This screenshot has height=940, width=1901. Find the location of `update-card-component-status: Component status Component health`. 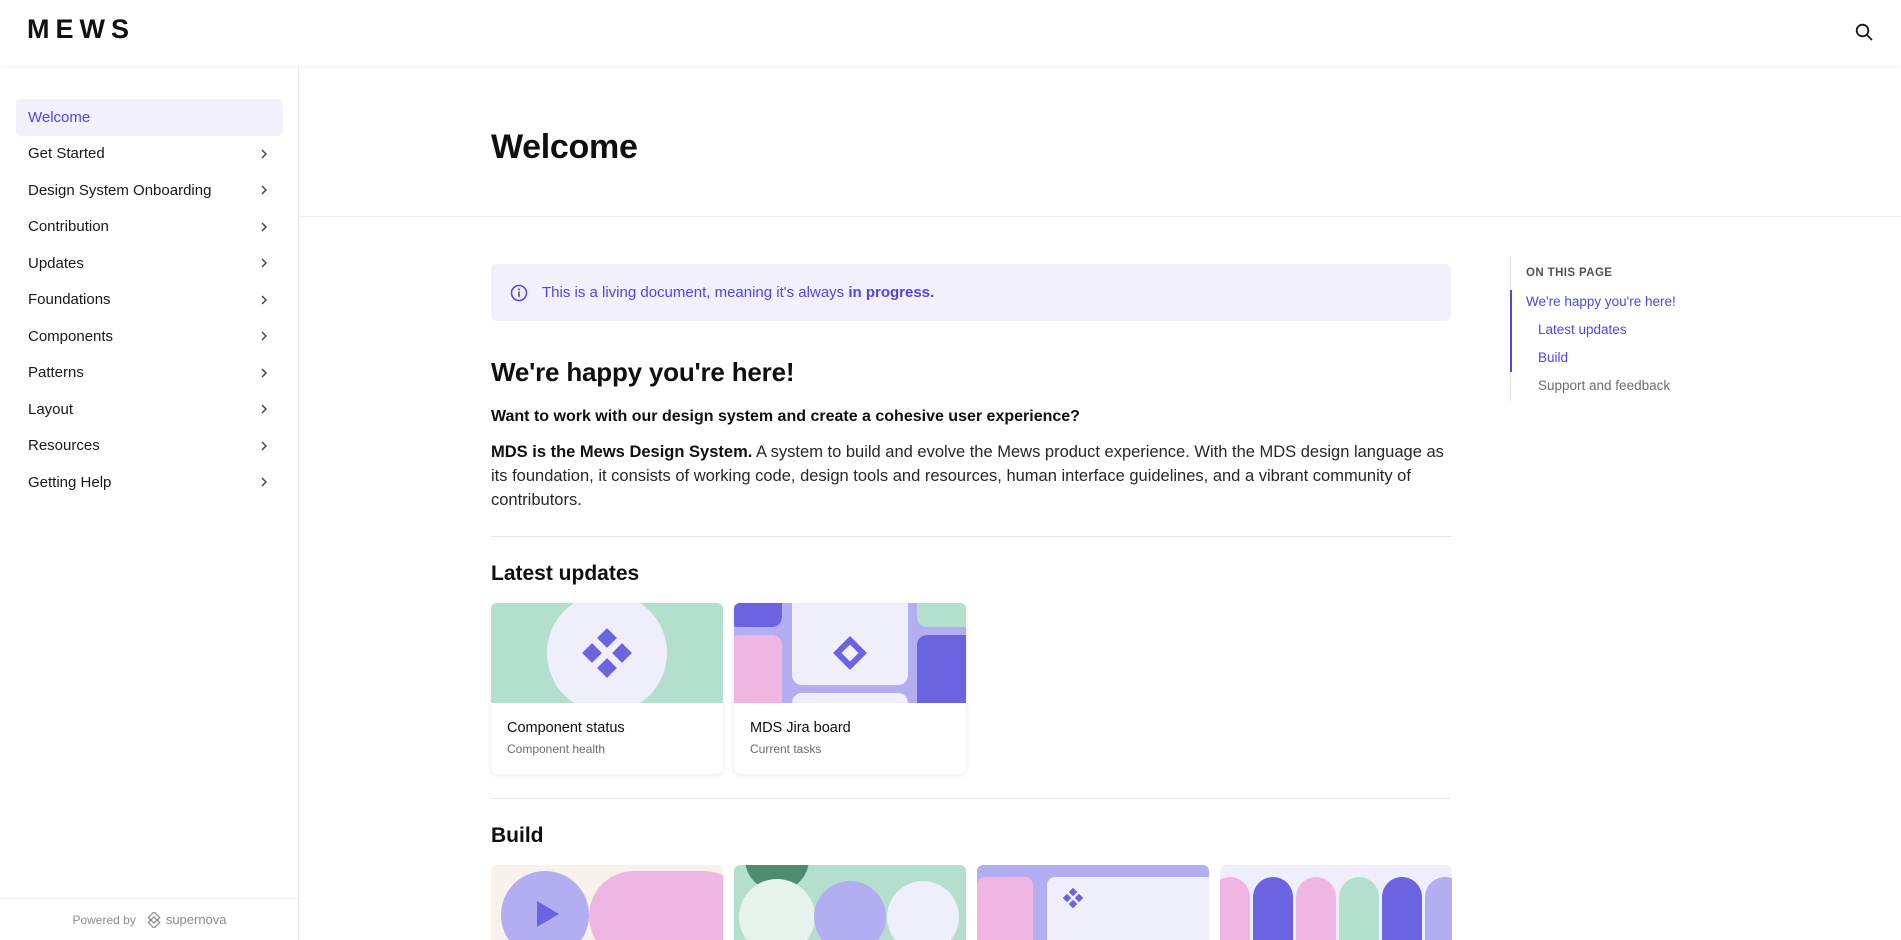

update-card-component-status: Component status Component health is located at coordinates (607, 688).